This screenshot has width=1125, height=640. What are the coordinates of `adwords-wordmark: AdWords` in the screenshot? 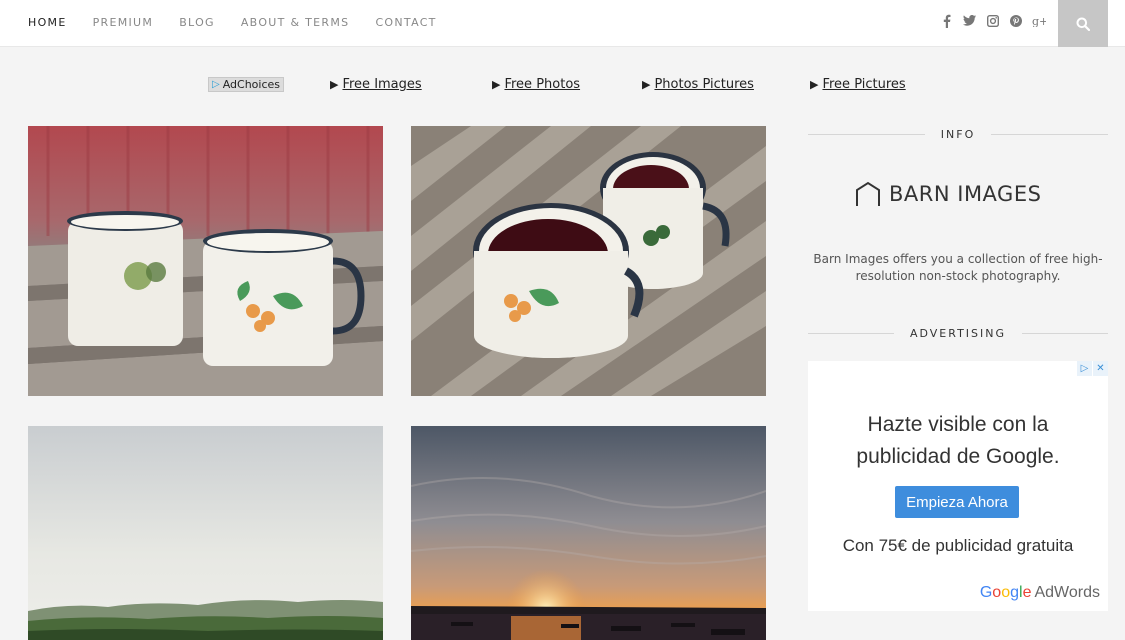 It's located at (1067, 592).